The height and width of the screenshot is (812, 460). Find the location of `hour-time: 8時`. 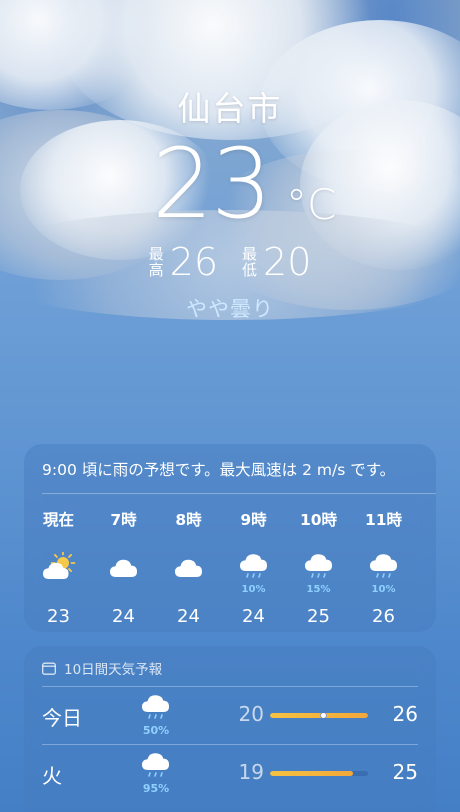

hour-time: 8時 is located at coordinates (188, 520).